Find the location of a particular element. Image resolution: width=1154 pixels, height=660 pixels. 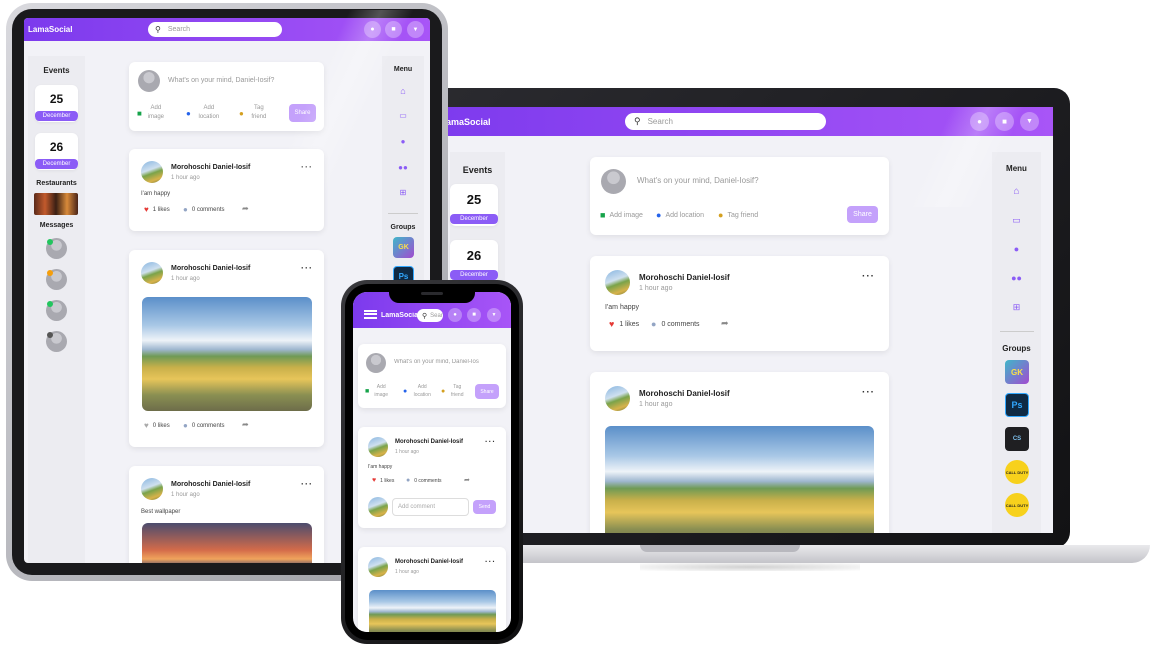

heart-outline-icon: ♥ is located at coordinates (146, 425).